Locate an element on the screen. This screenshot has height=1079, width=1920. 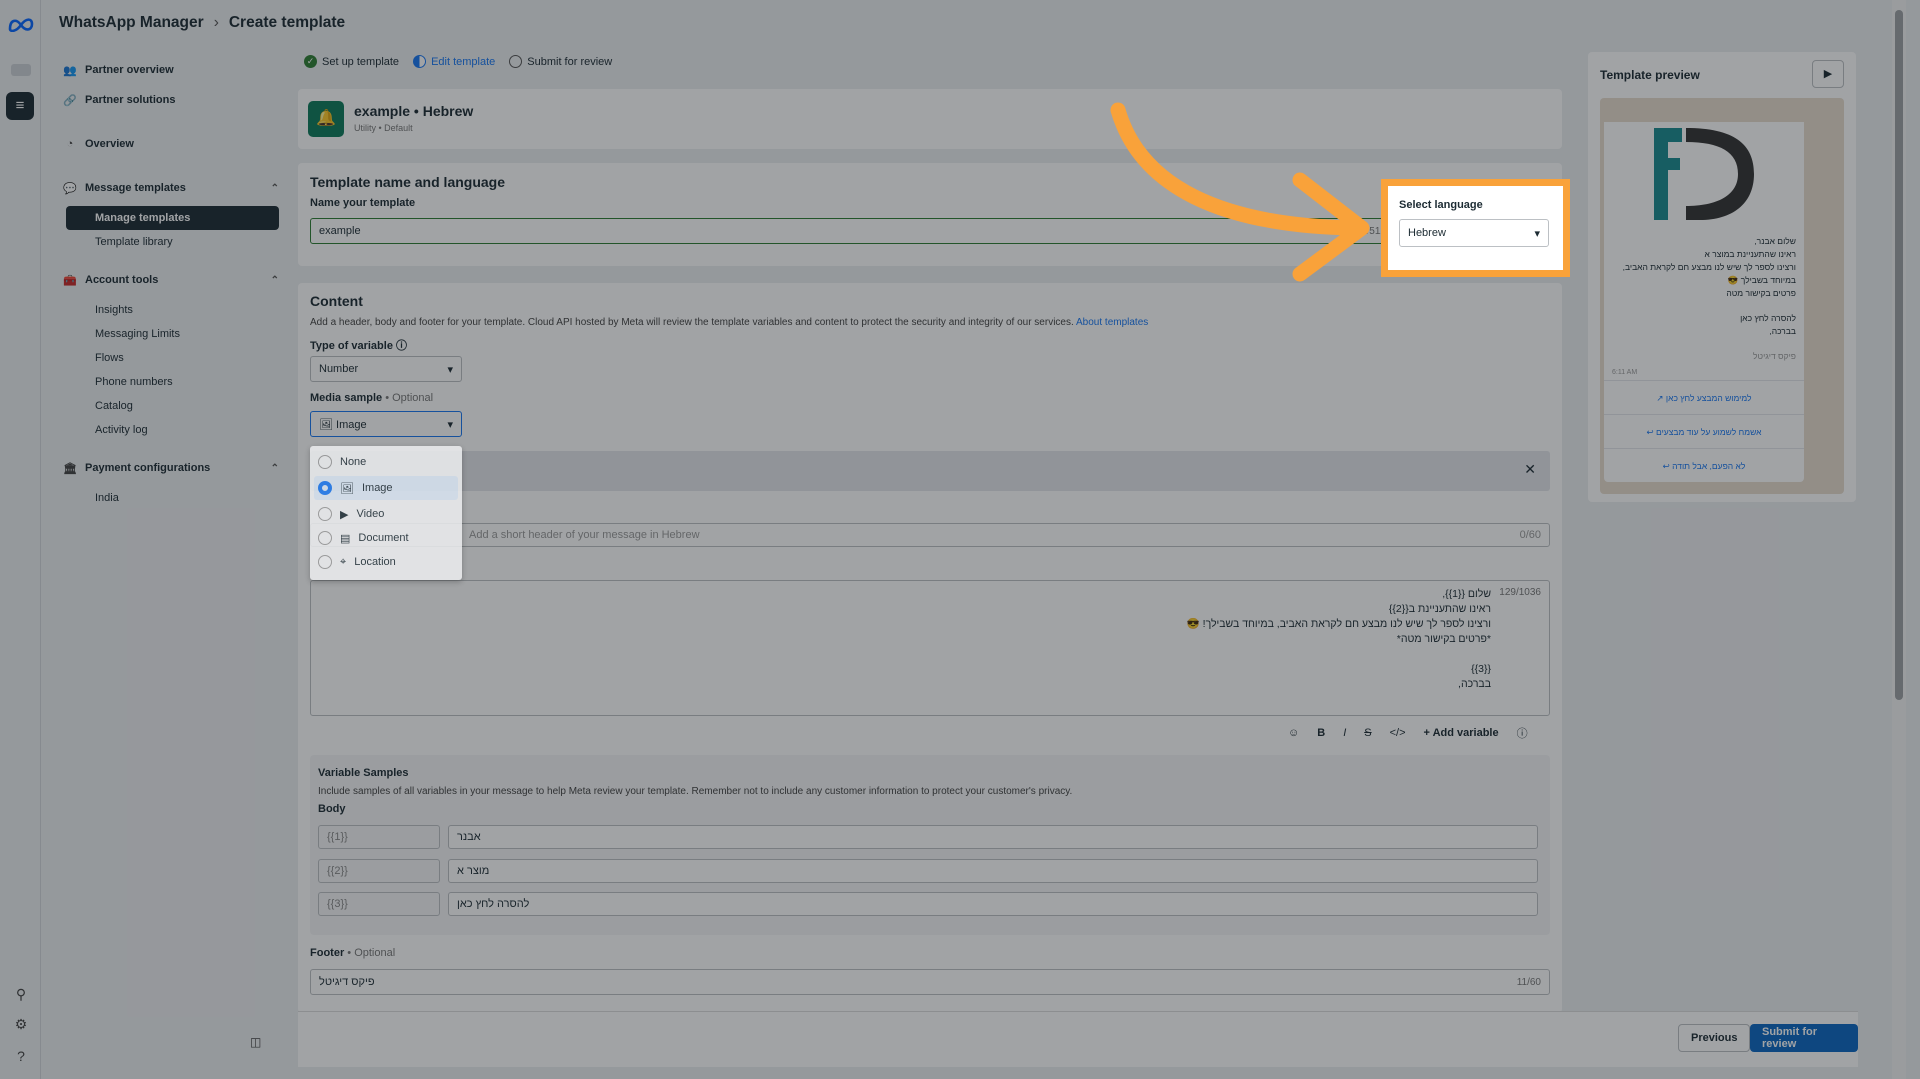
option-video: ▶ Video is located at coordinates (386, 514).